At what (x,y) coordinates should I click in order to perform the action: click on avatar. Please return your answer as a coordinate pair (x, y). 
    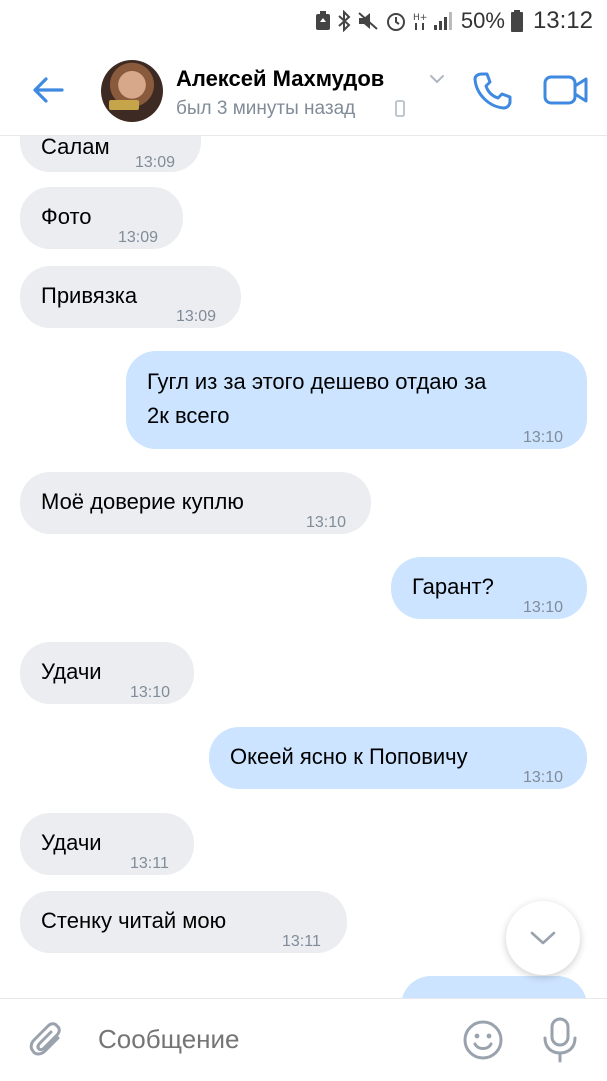
    Looking at the image, I should click on (132, 91).